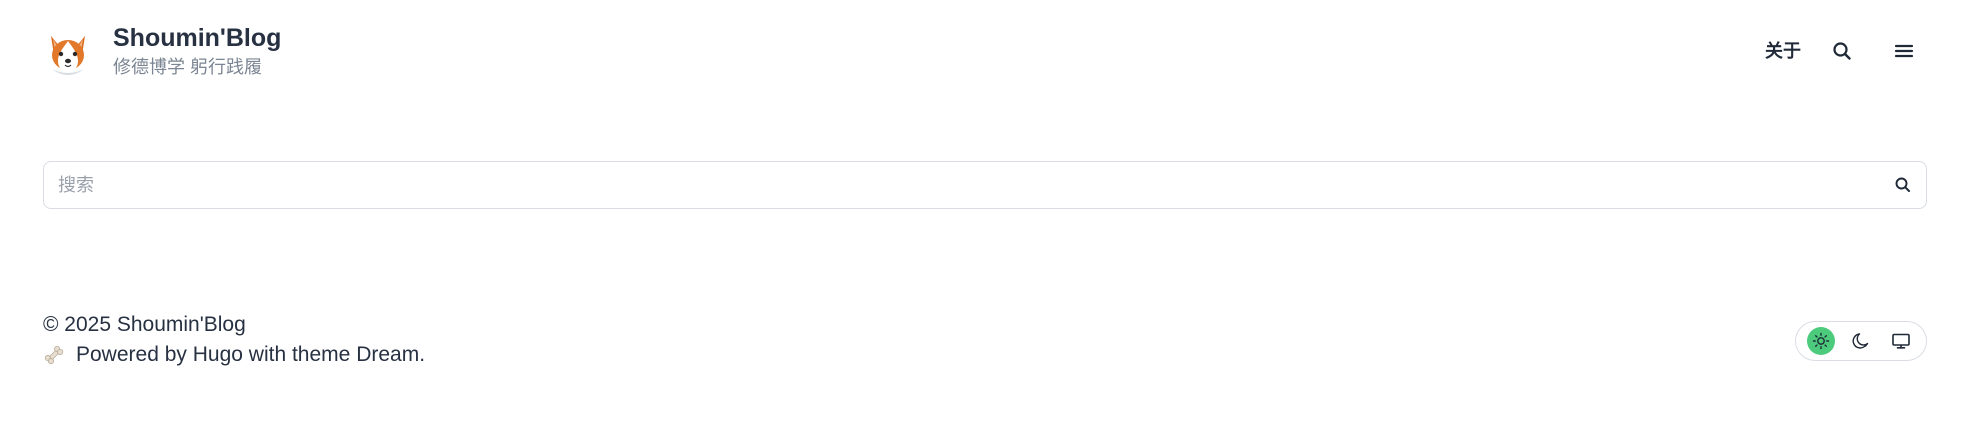  Describe the element at coordinates (387, 355) in the screenshot. I see `theme-dream-link: Dream` at that location.